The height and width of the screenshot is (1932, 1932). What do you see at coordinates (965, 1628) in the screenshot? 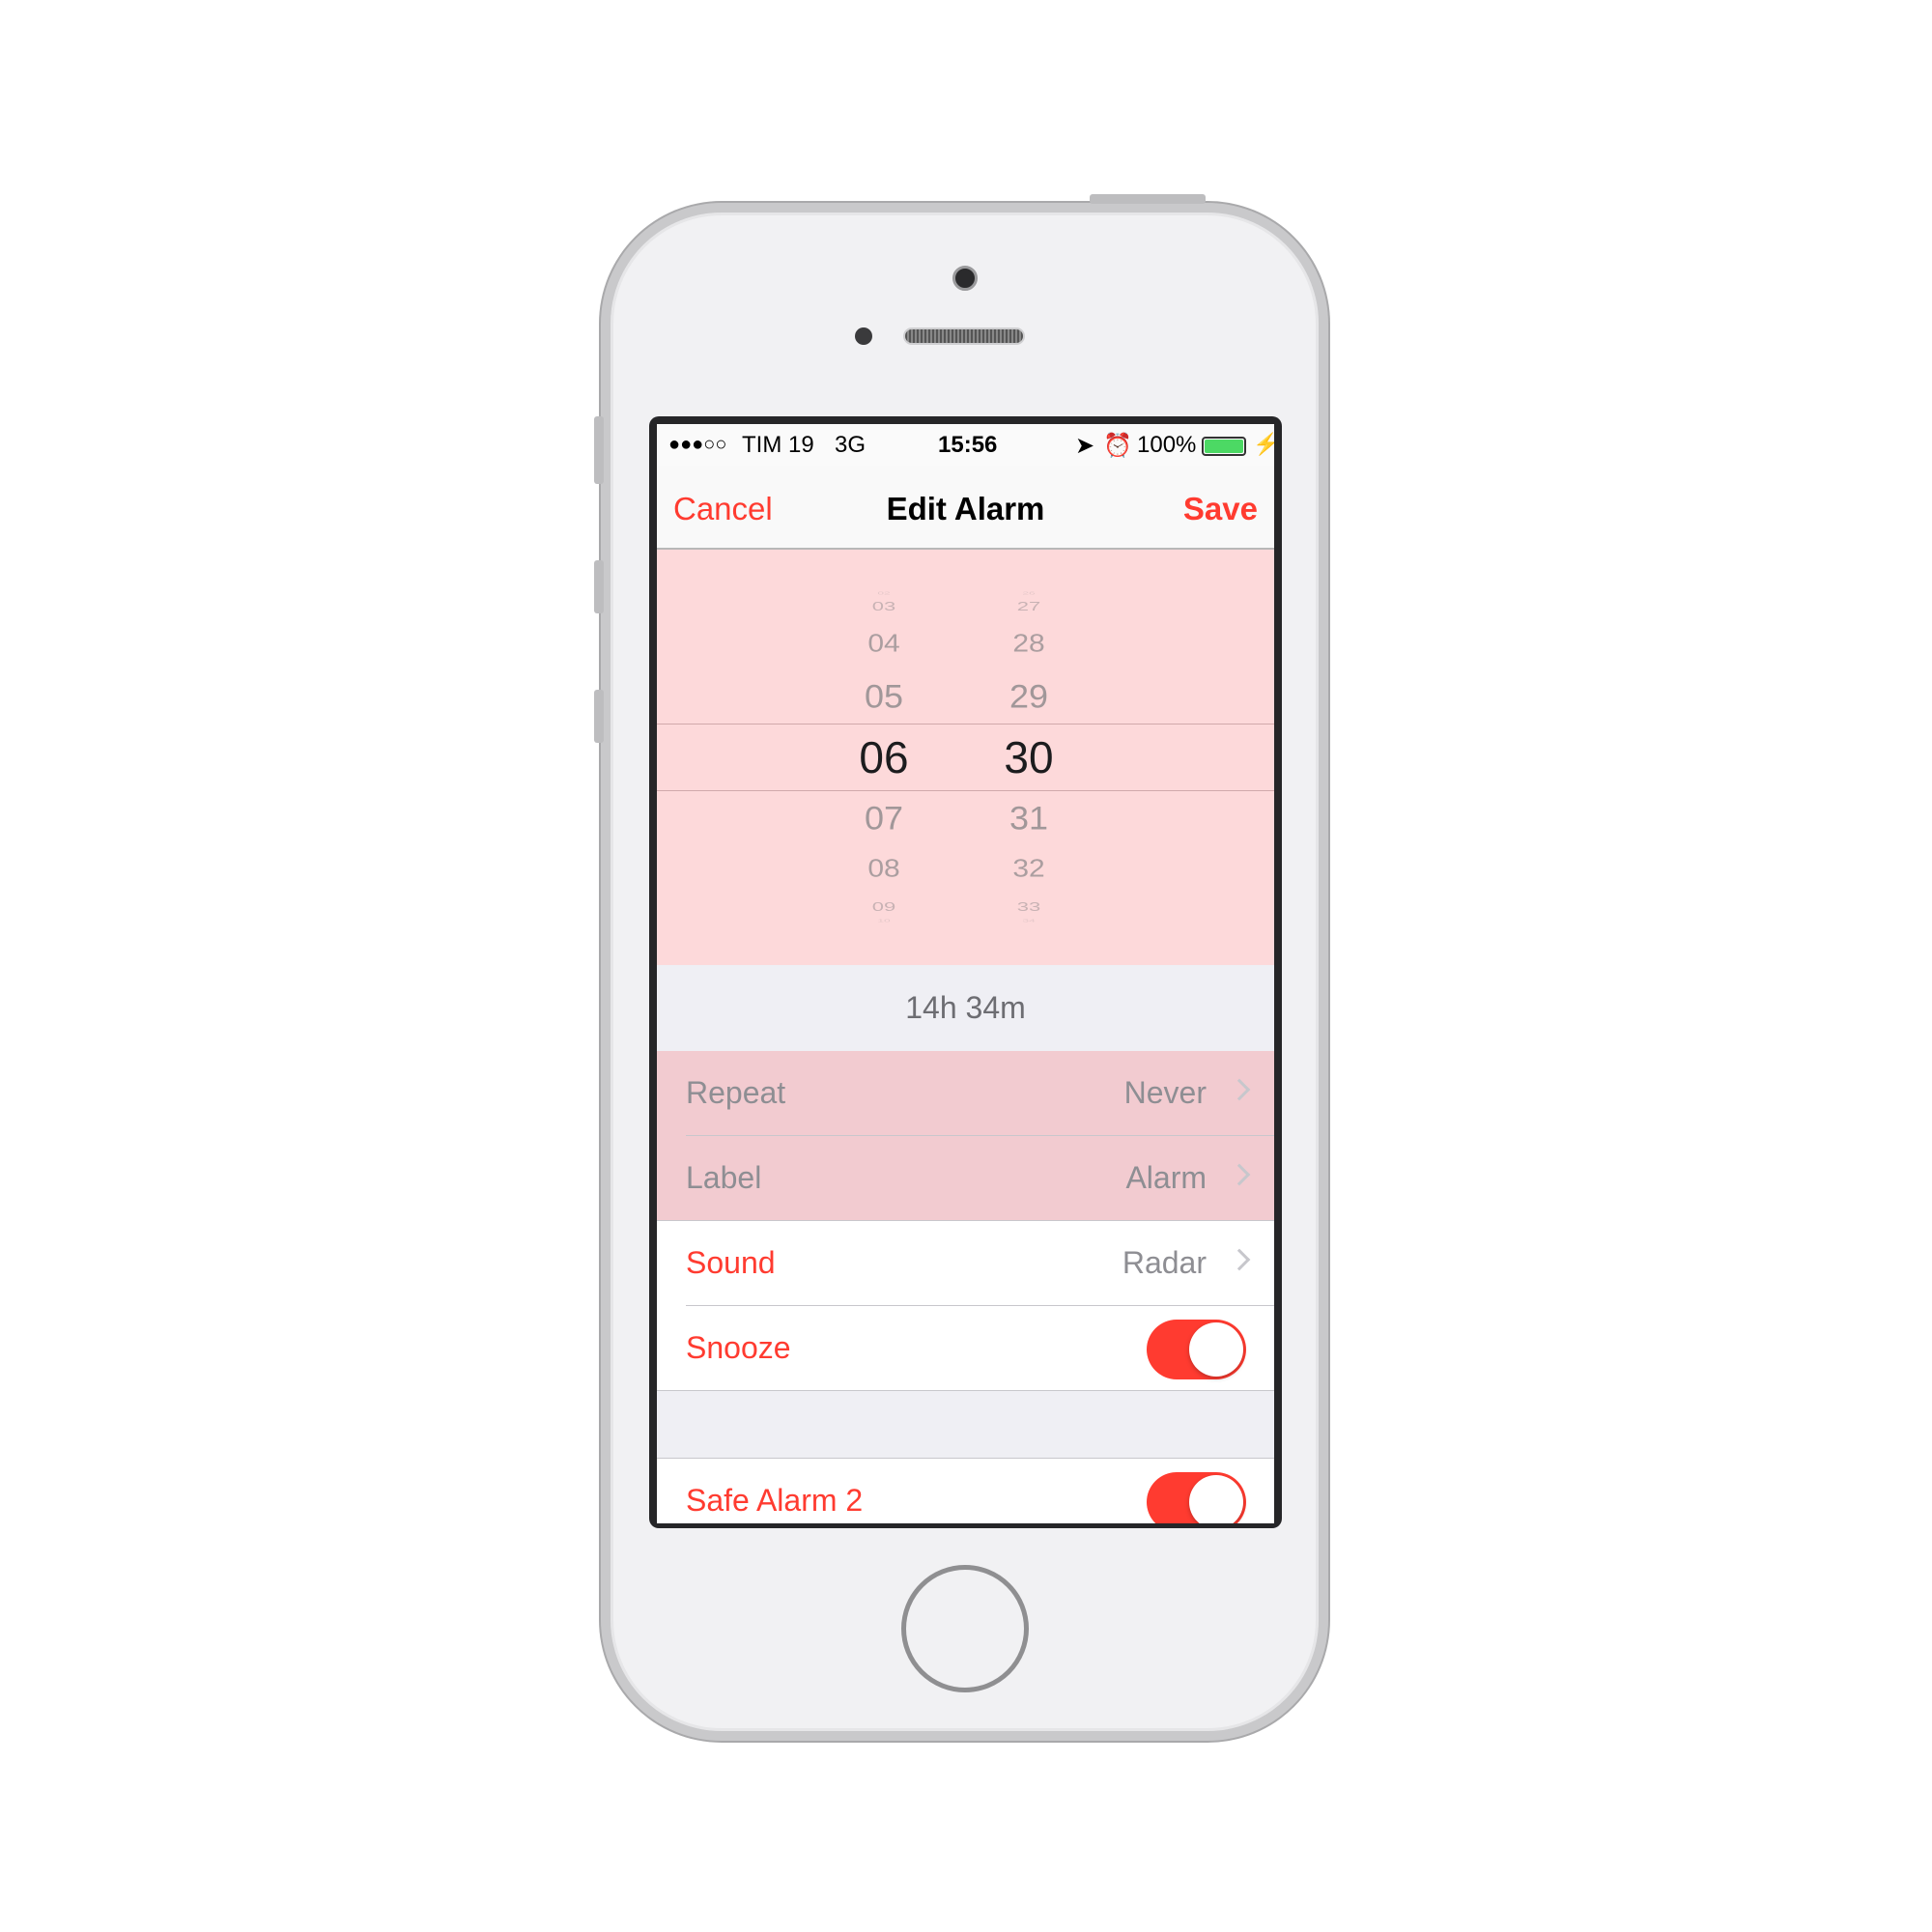
I see `home-button` at bounding box center [965, 1628].